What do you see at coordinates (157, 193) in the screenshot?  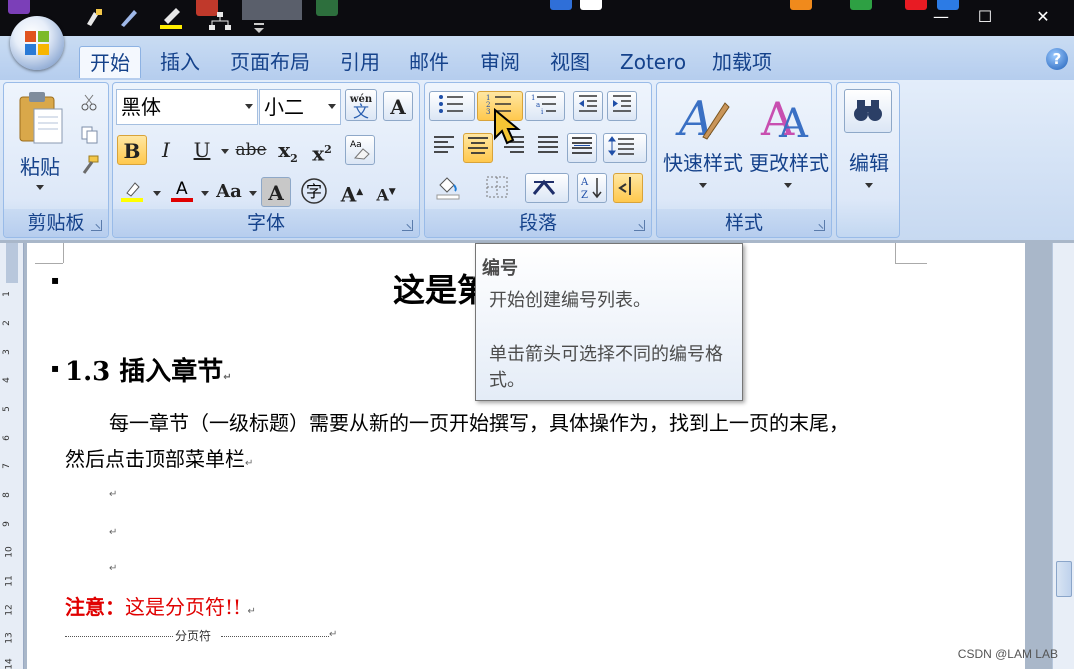 I see `highlight-dropdown-arrow` at bounding box center [157, 193].